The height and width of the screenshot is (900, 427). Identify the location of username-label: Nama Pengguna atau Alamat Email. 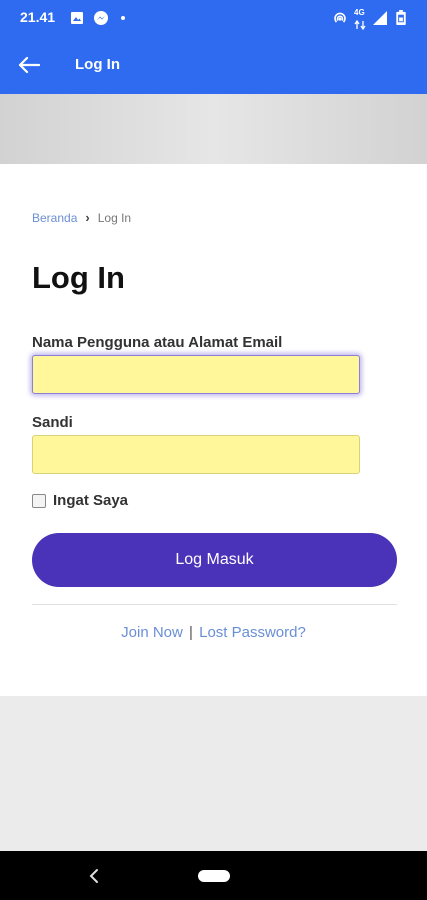
(157, 342).